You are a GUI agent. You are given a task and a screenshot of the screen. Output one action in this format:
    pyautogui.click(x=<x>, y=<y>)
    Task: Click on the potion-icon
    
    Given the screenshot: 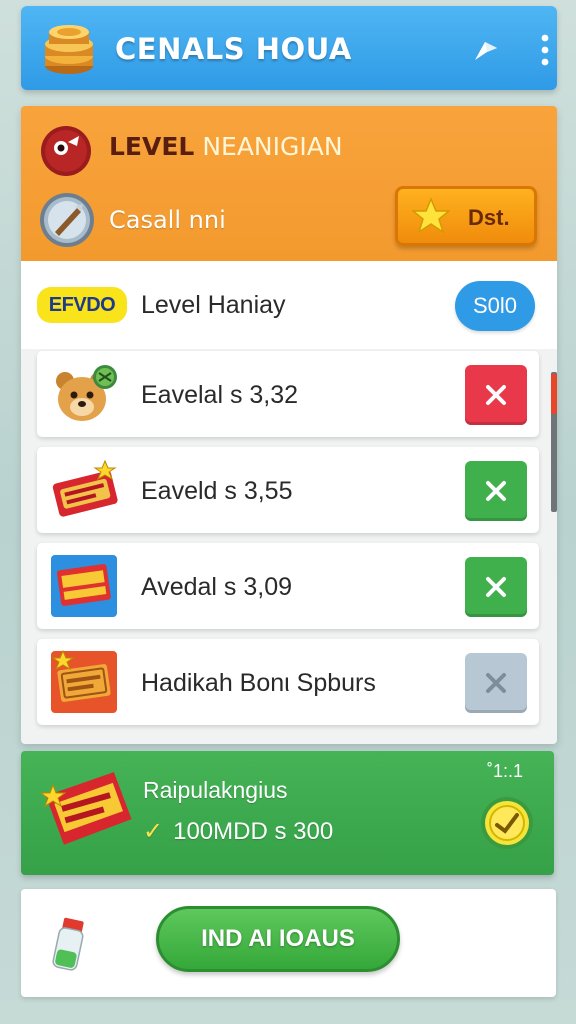 What is the action you would take?
    pyautogui.click(x=69, y=944)
    